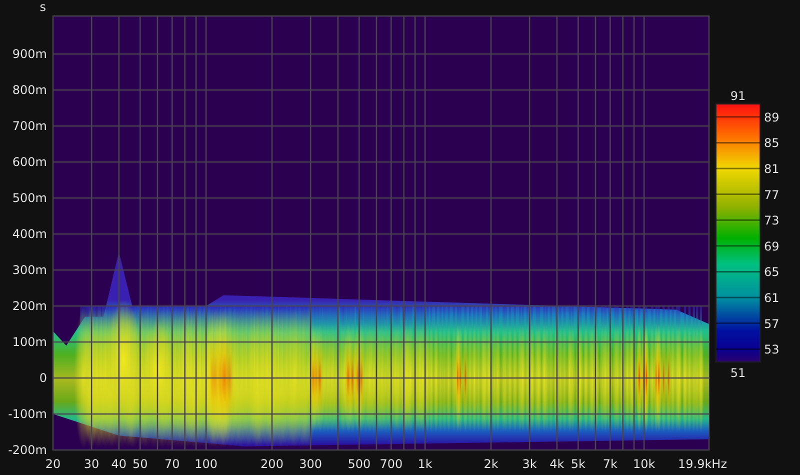 This screenshot has height=475, width=800. Describe the element at coordinates (29, 162) in the screenshot. I see `y-axis-label: 600m` at that location.